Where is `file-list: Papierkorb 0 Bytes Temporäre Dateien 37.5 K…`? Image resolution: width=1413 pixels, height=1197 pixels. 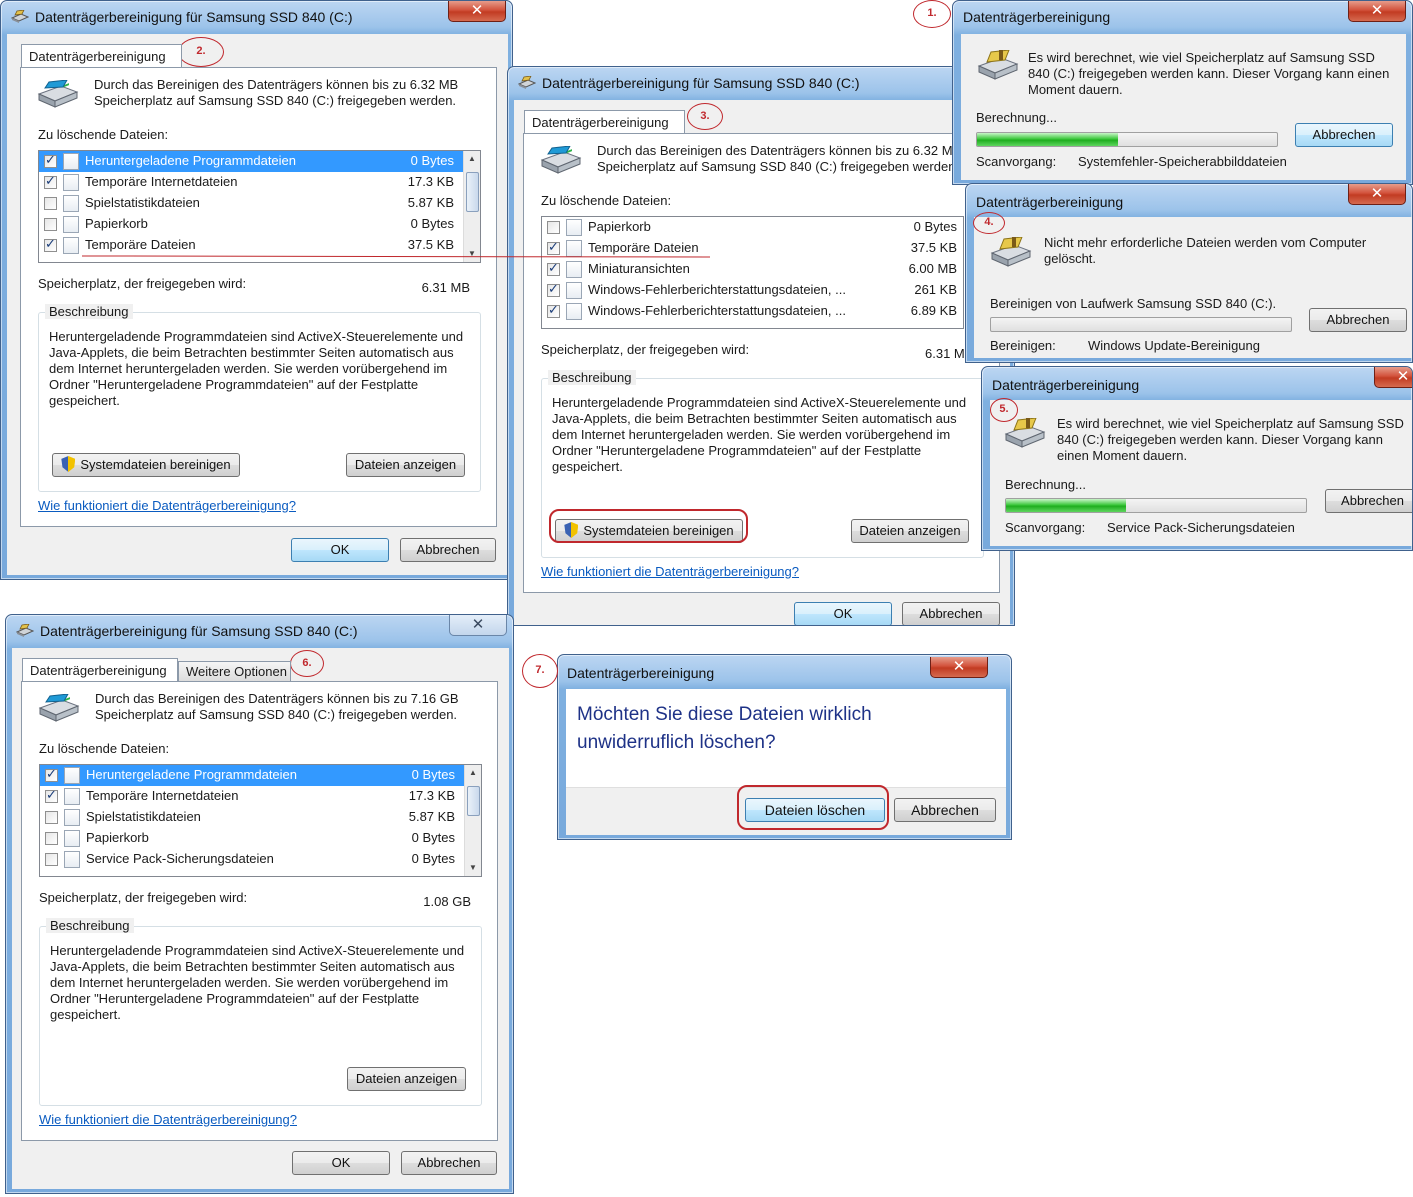 file-list: Papierkorb 0 Bytes Temporäre Dateien 37.5 K… is located at coordinates (752, 272).